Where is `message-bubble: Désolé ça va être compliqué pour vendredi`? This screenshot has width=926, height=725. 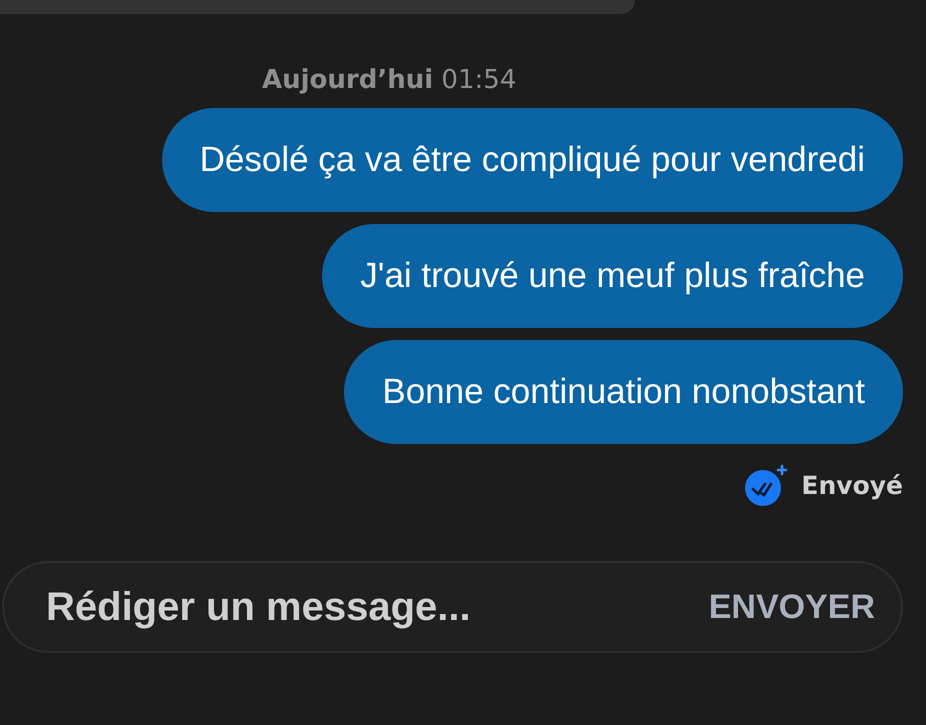
message-bubble: Désolé ça va être compliqué pour vendredi is located at coordinates (532, 160).